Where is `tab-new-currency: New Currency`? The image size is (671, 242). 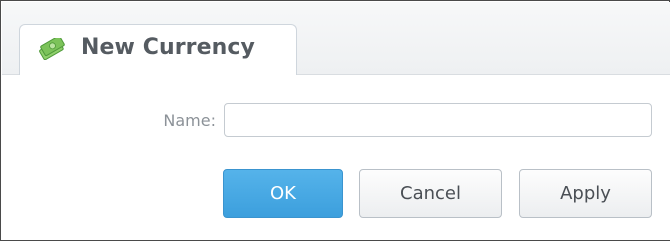
tab-new-currency: New Currency is located at coordinates (158, 50).